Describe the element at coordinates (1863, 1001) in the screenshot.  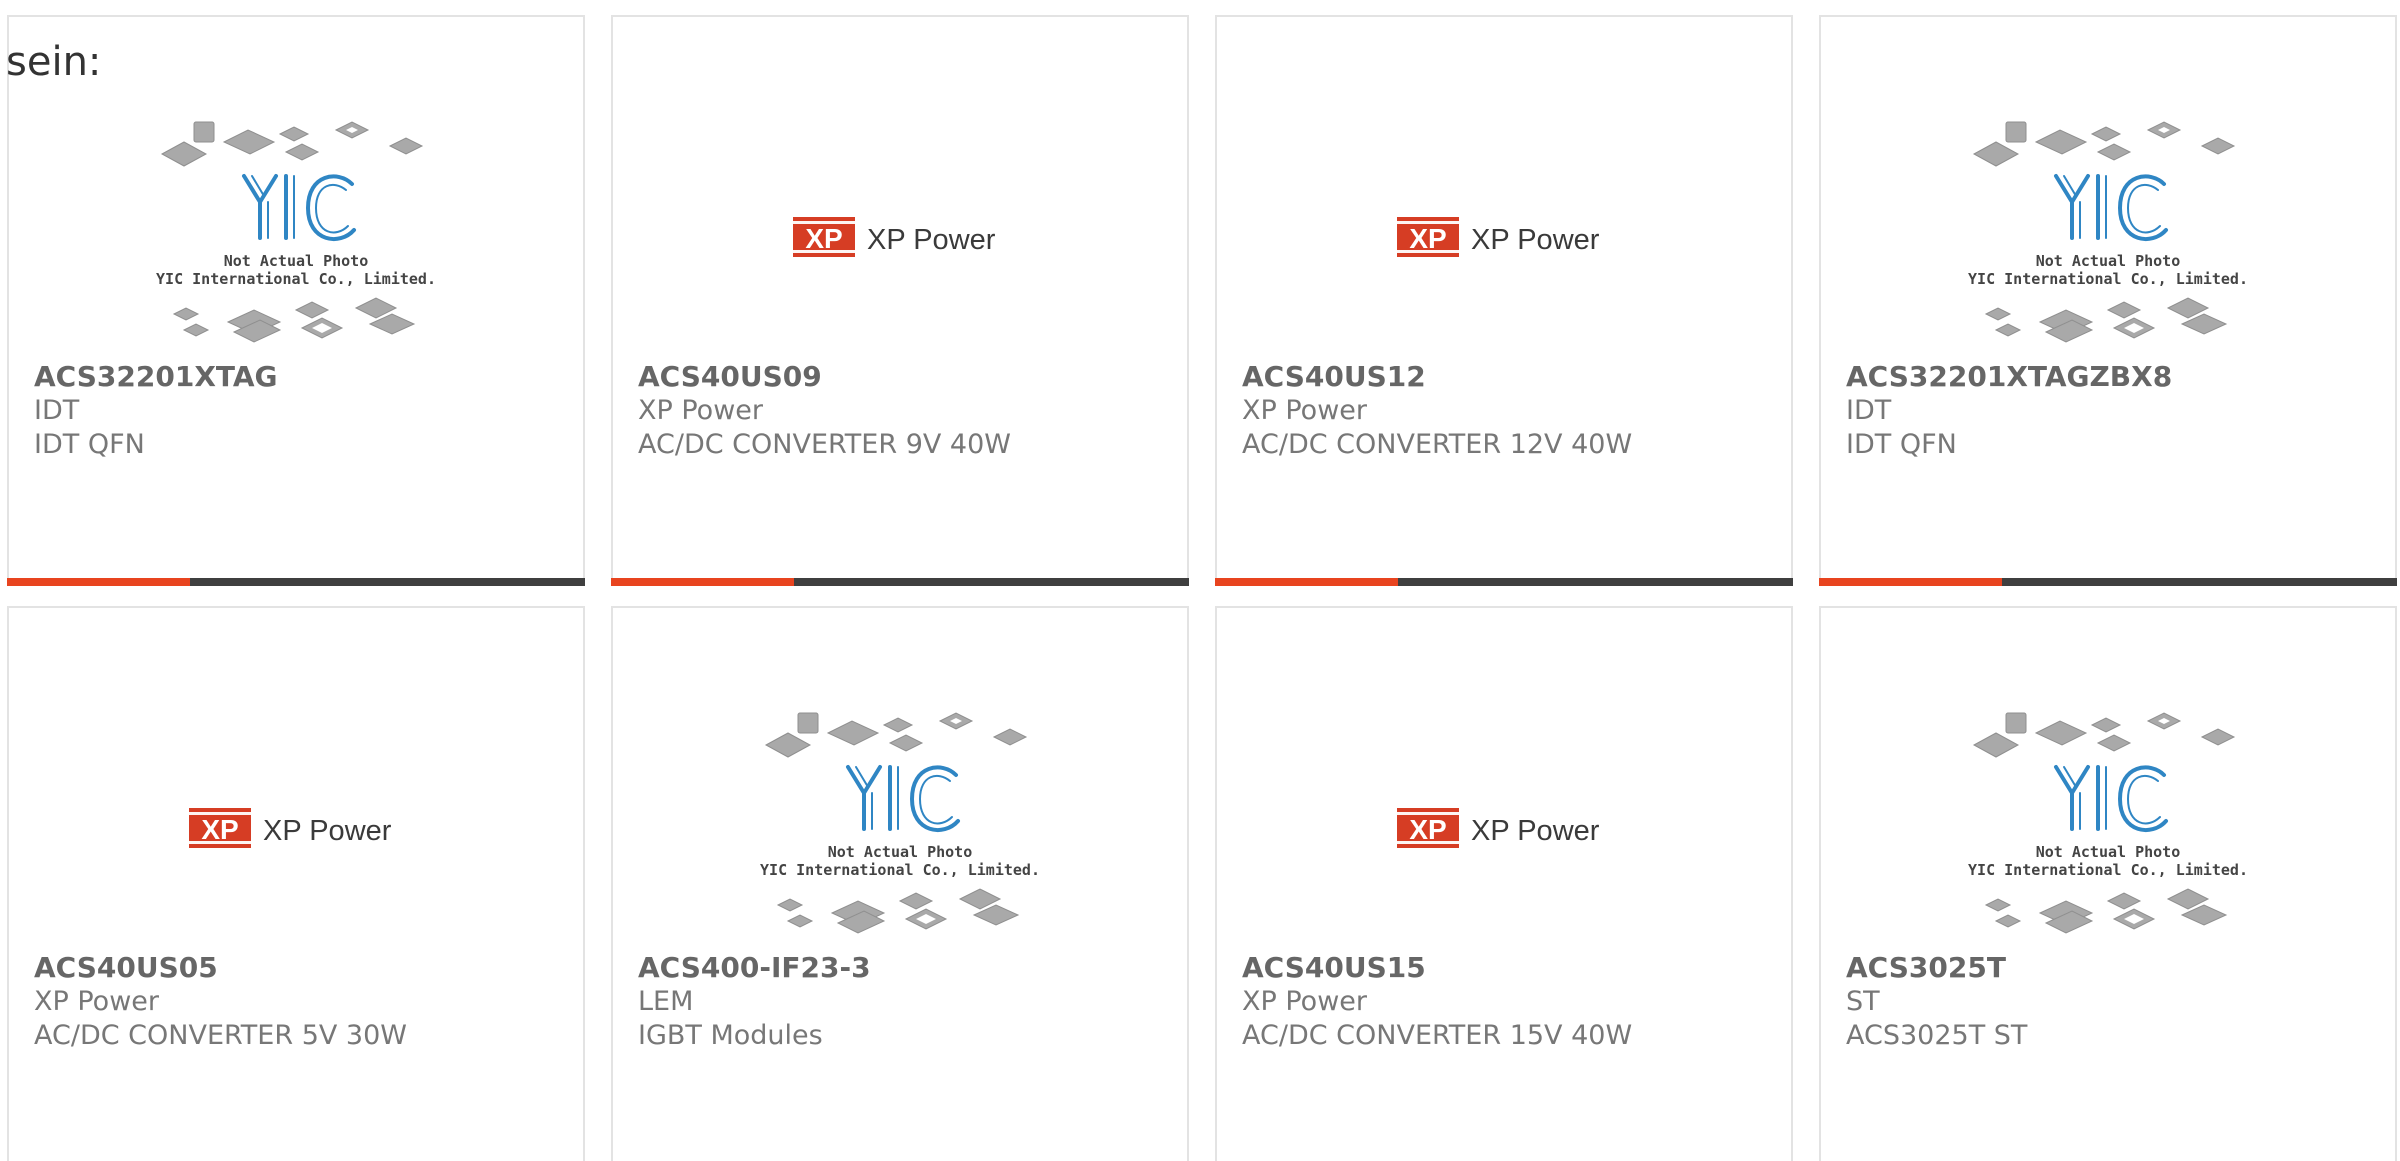
I see `manufacturer: ST` at that location.